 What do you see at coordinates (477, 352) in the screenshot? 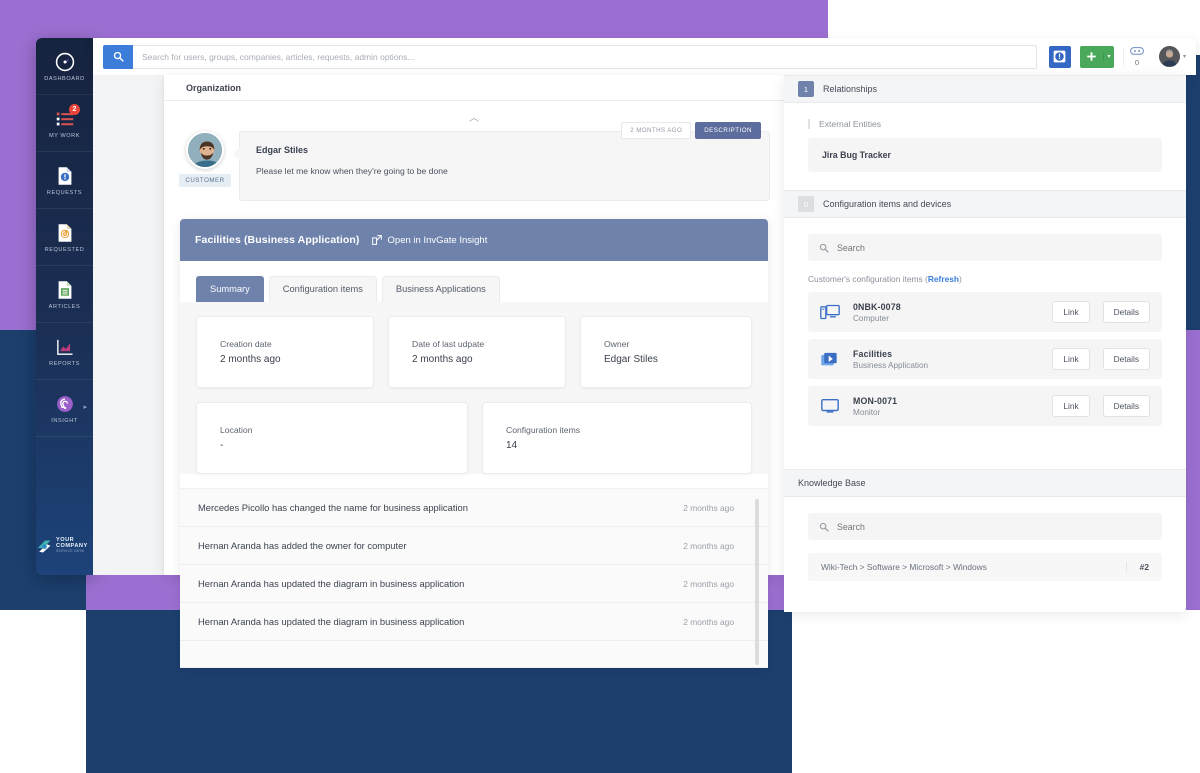
I see `card-last-update: Date of last udpate 2 months ago` at bounding box center [477, 352].